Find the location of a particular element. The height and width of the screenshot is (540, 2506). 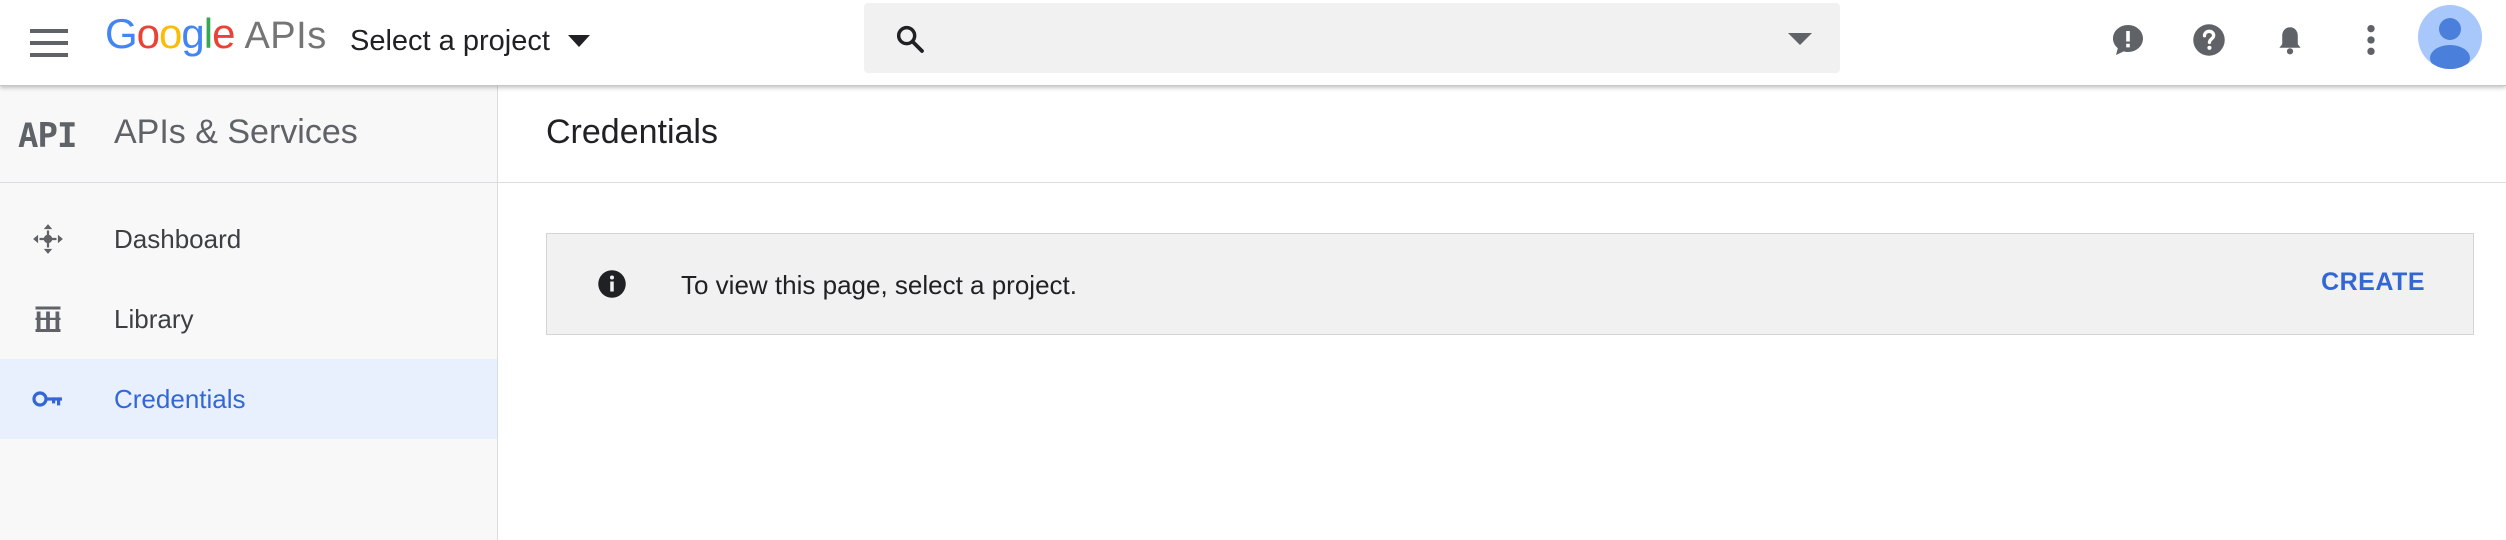

logo-apis-text: APIs is located at coordinates (285, 36).